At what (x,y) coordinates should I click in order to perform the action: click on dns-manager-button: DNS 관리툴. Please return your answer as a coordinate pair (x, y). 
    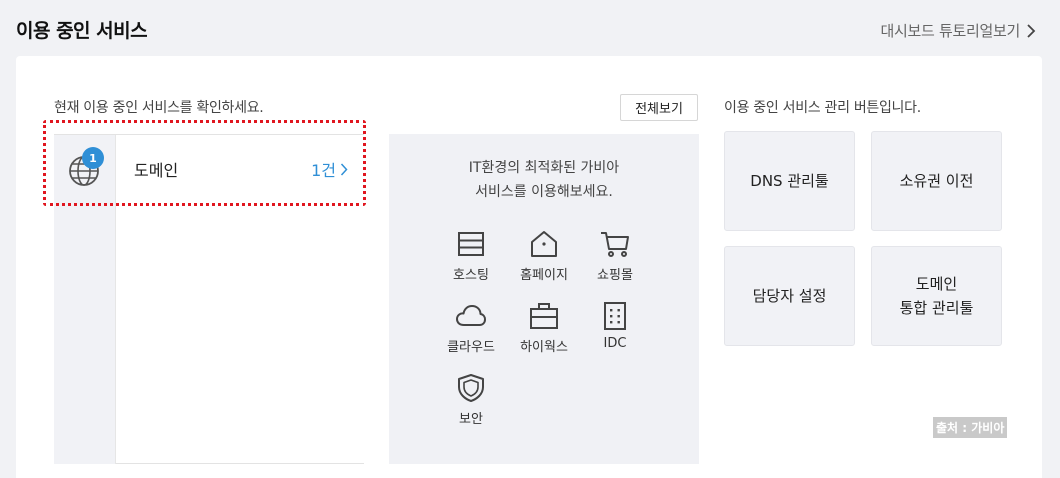
    Looking at the image, I should click on (789, 181).